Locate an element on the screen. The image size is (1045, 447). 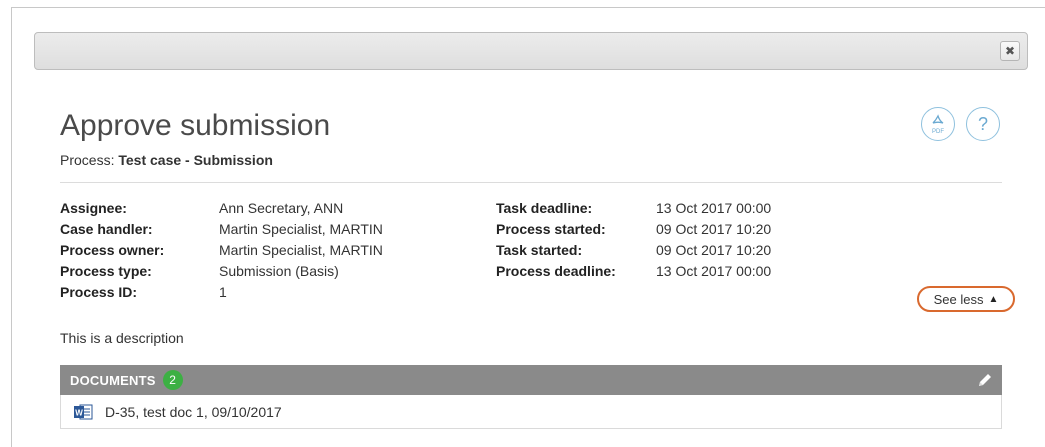
detail-label: Task started: is located at coordinates (539, 250).